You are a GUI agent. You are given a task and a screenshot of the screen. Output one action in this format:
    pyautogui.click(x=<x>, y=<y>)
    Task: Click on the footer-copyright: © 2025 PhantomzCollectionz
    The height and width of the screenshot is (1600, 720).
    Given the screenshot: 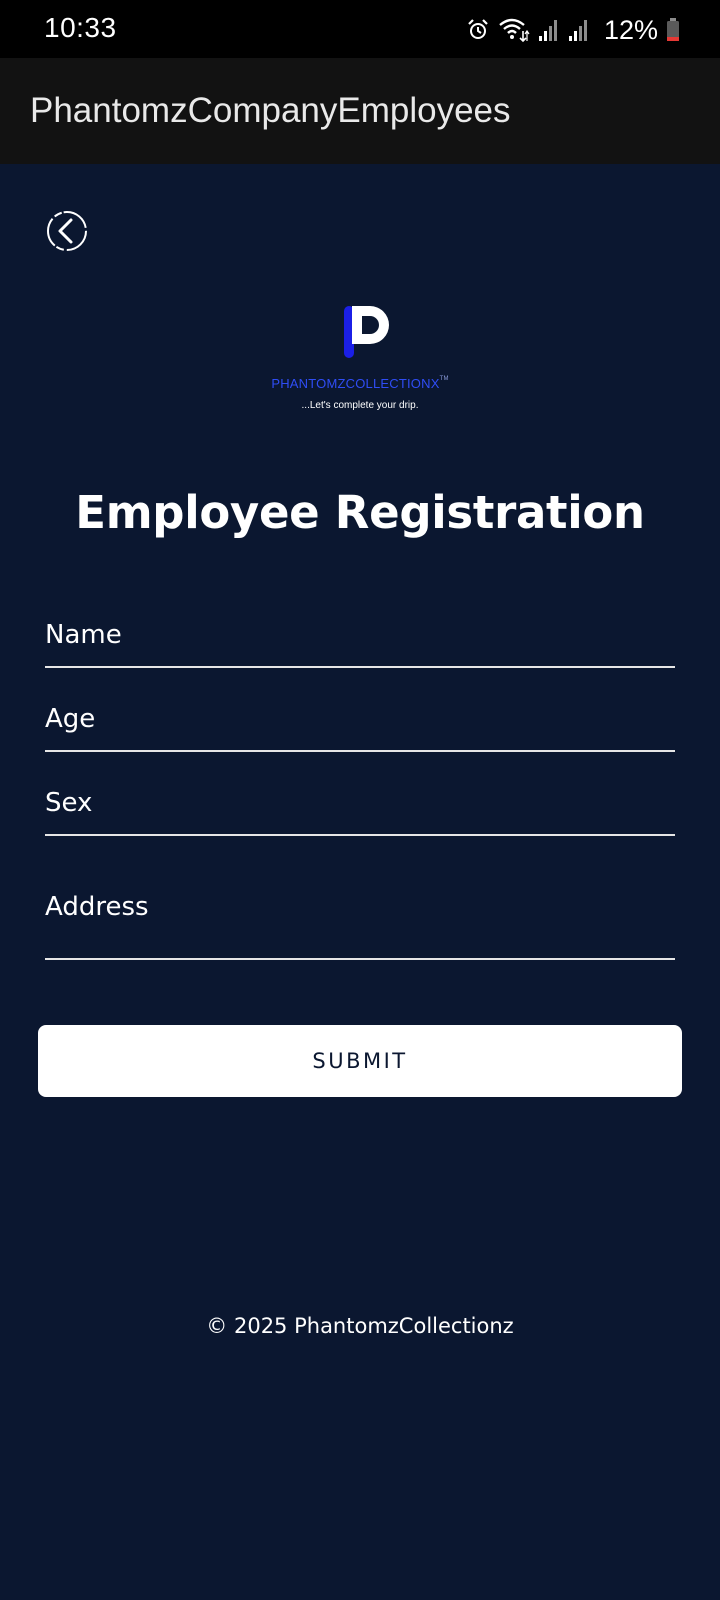 What is the action you would take?
    pyautogui.click(x=360, y=1326)
    